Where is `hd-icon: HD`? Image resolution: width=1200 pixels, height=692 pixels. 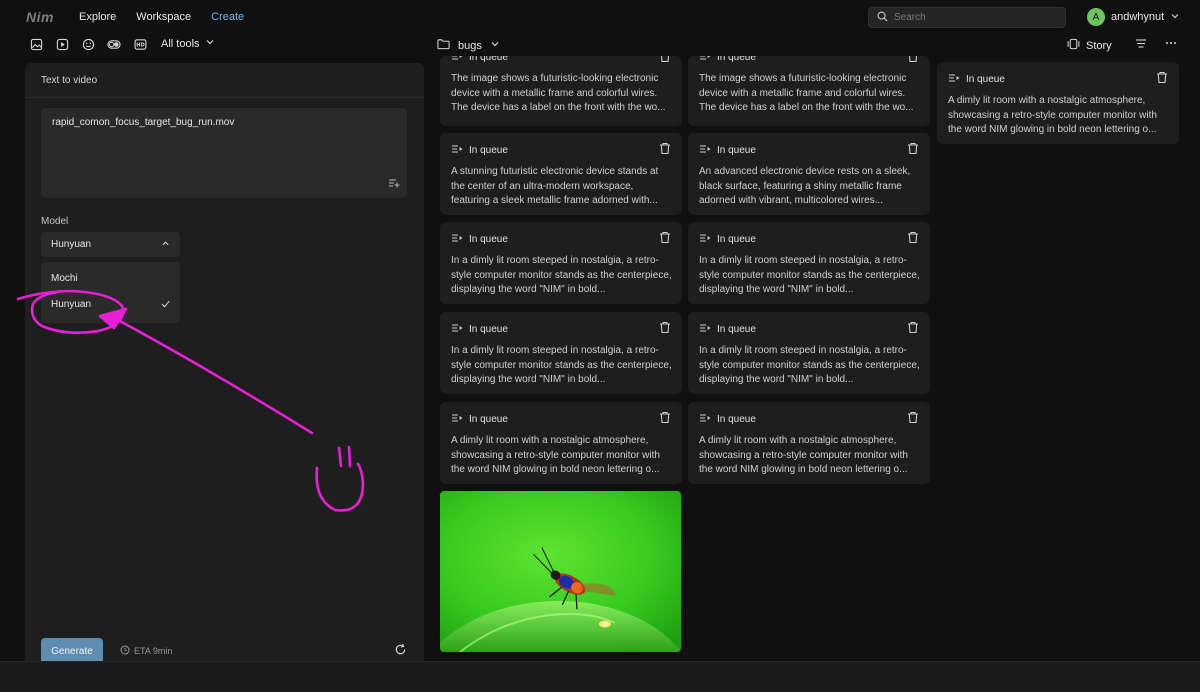
hd-icon: HD is located at coordinates (140, 44).